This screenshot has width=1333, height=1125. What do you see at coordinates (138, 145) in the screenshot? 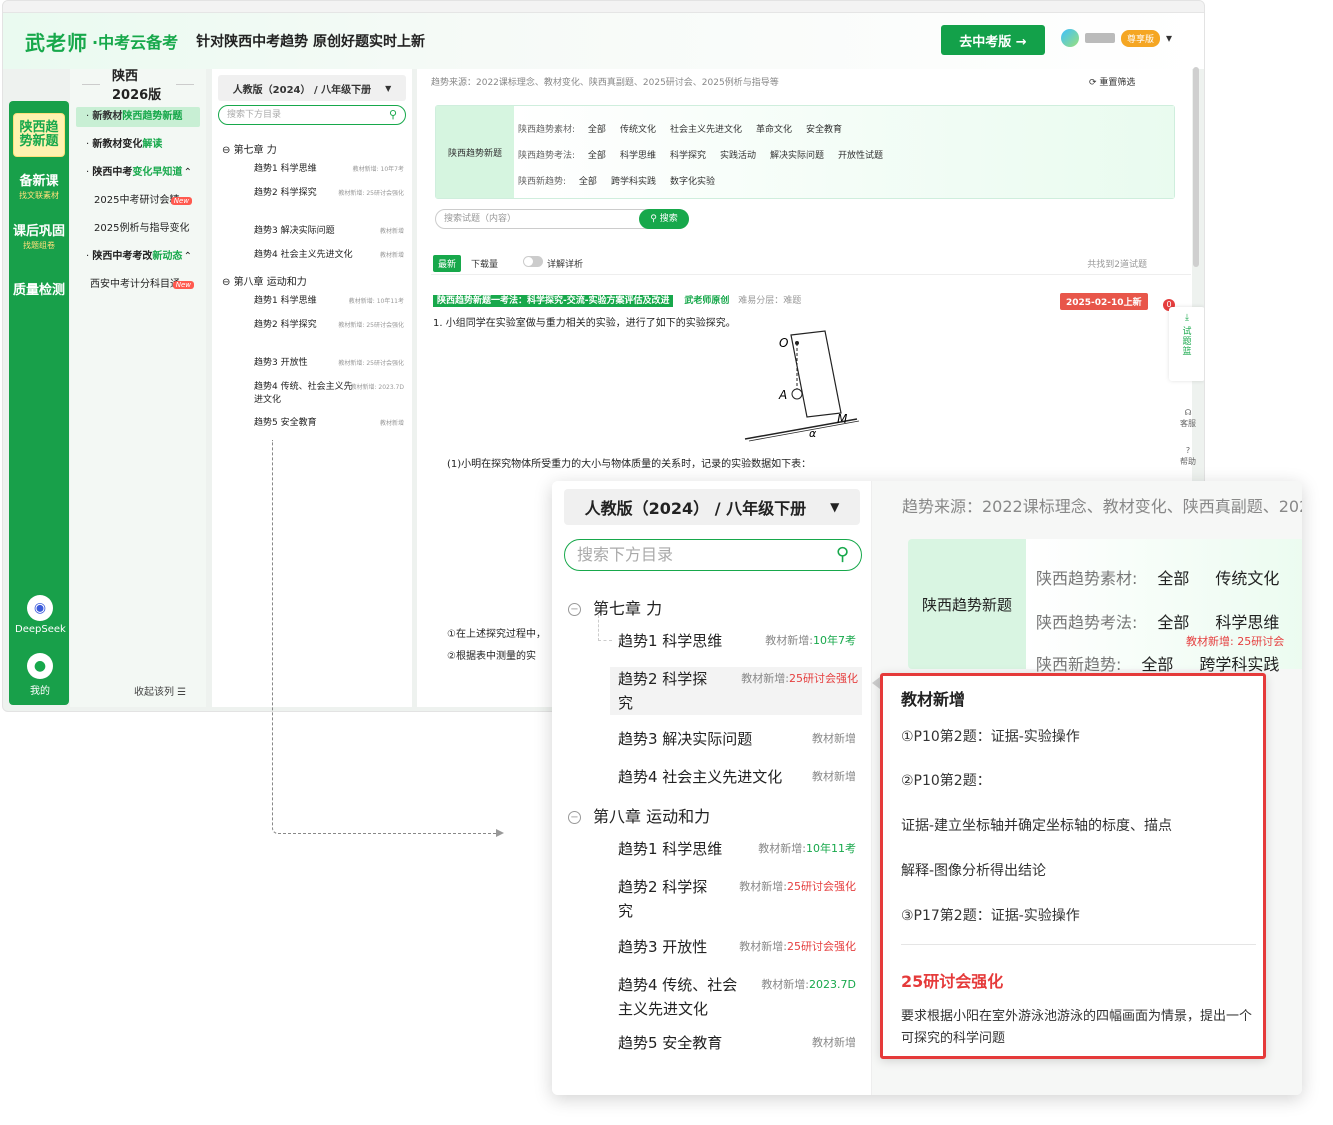
I see `subnav-item-textbook: · 新教材变化解读` at bounding box center [138, 145].